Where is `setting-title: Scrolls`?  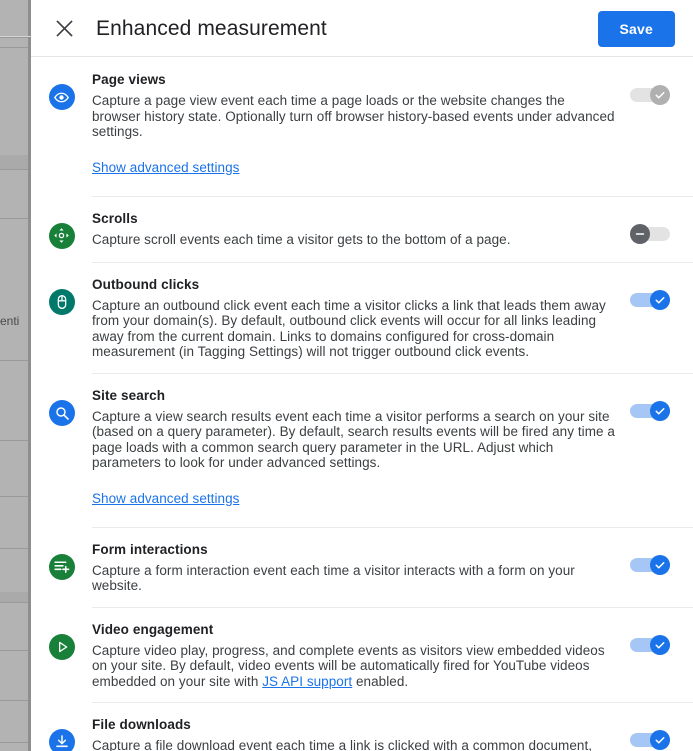
setting-title: Scrolls is located at coordinates (115, 218).